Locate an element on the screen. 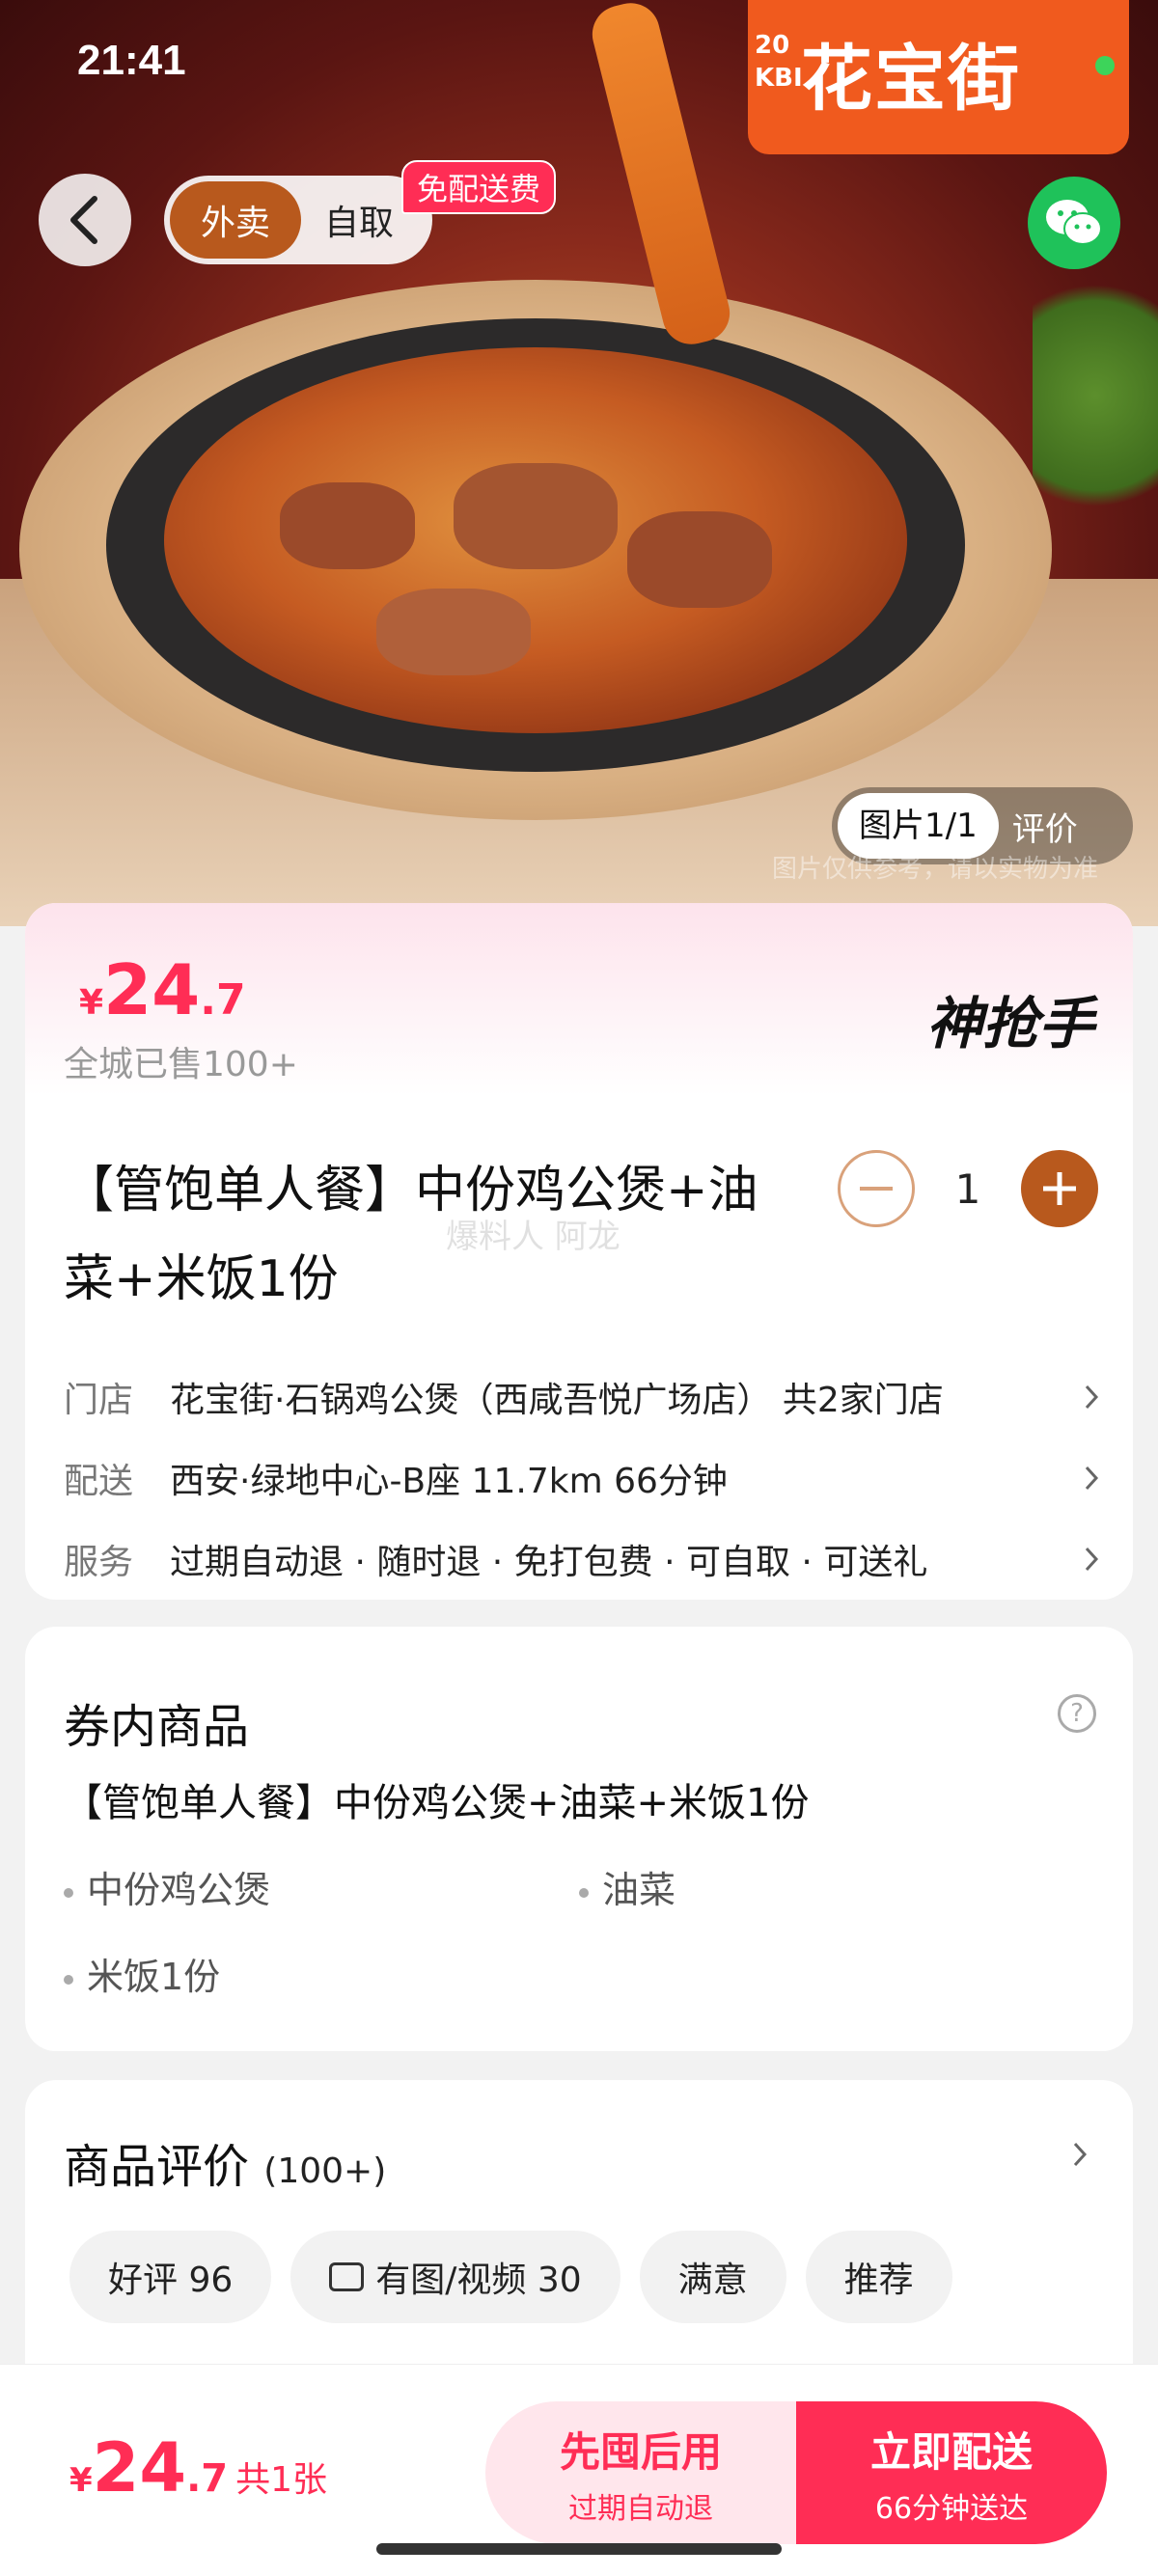 The image size is (1158, 2576). chip-media: 有图/视频 30 is located at coordinates (455, 2277).